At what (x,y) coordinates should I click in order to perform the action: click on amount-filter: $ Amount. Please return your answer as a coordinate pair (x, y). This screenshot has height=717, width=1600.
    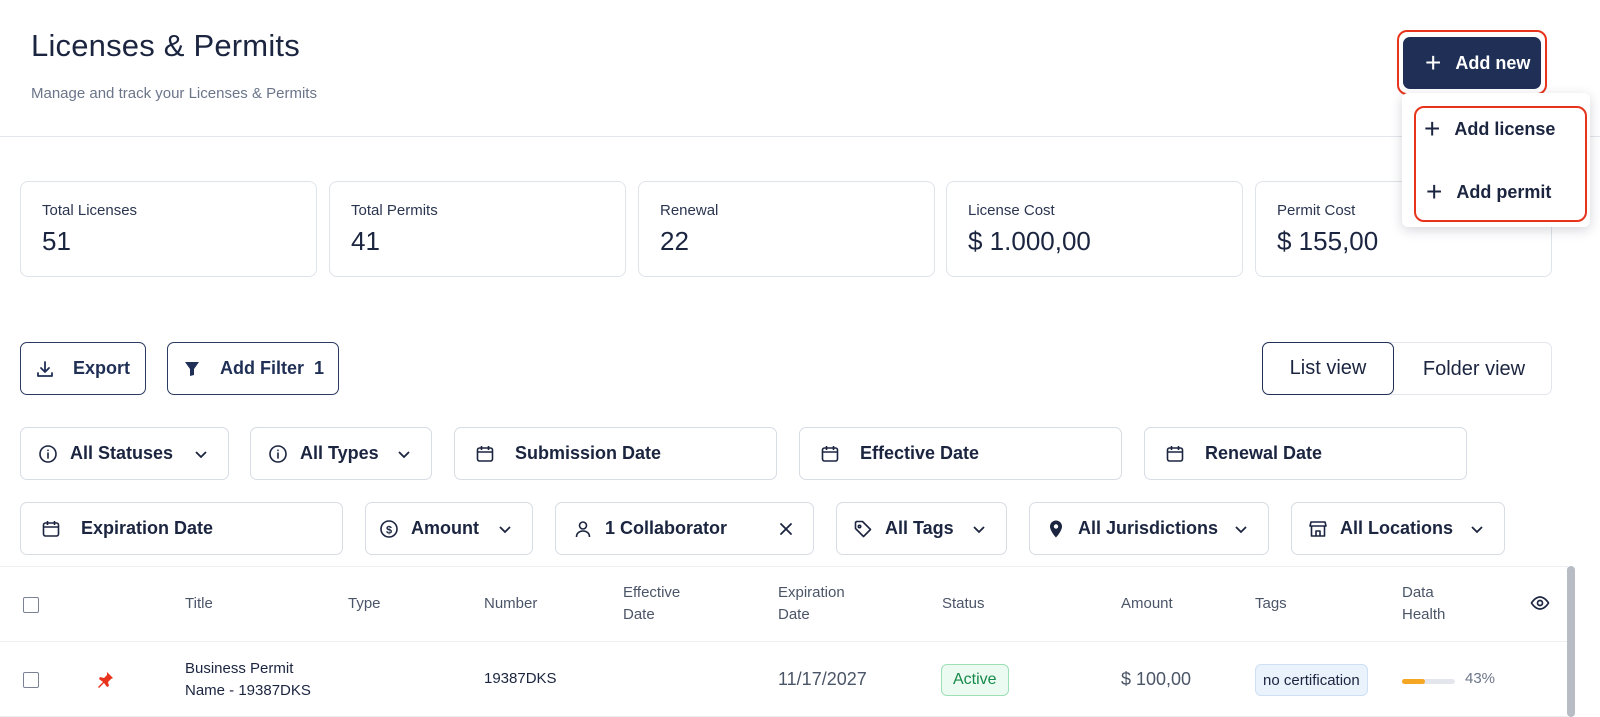
    Looking at the image, I should click on (449, 528).